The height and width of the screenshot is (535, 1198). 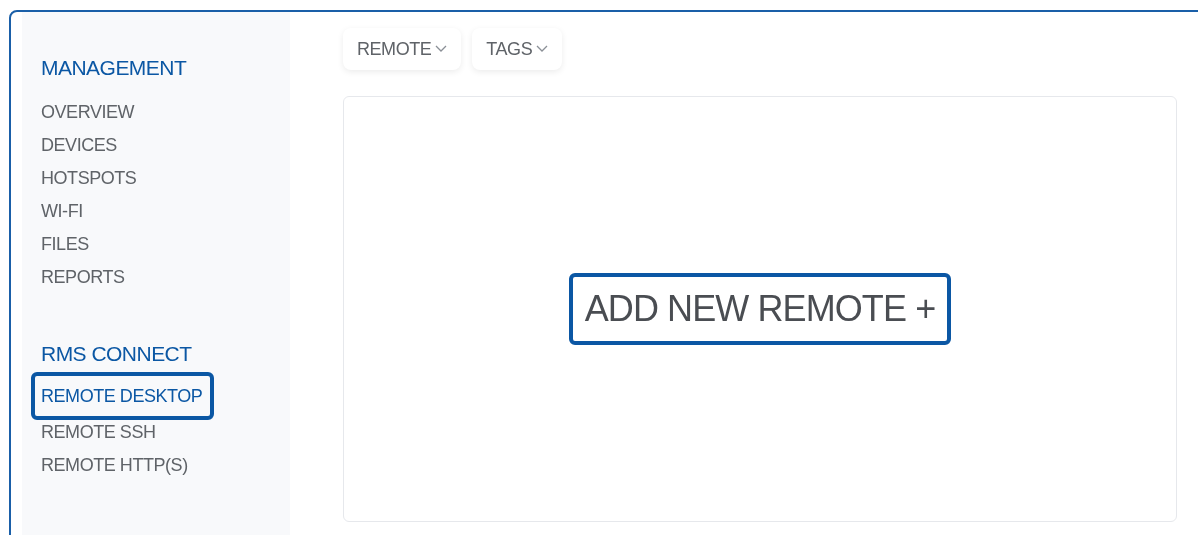 What do you see at coordinates (65, 244) in the screenshot?
I see `sidebar-item: FILES` at bounding box center [65, 244].